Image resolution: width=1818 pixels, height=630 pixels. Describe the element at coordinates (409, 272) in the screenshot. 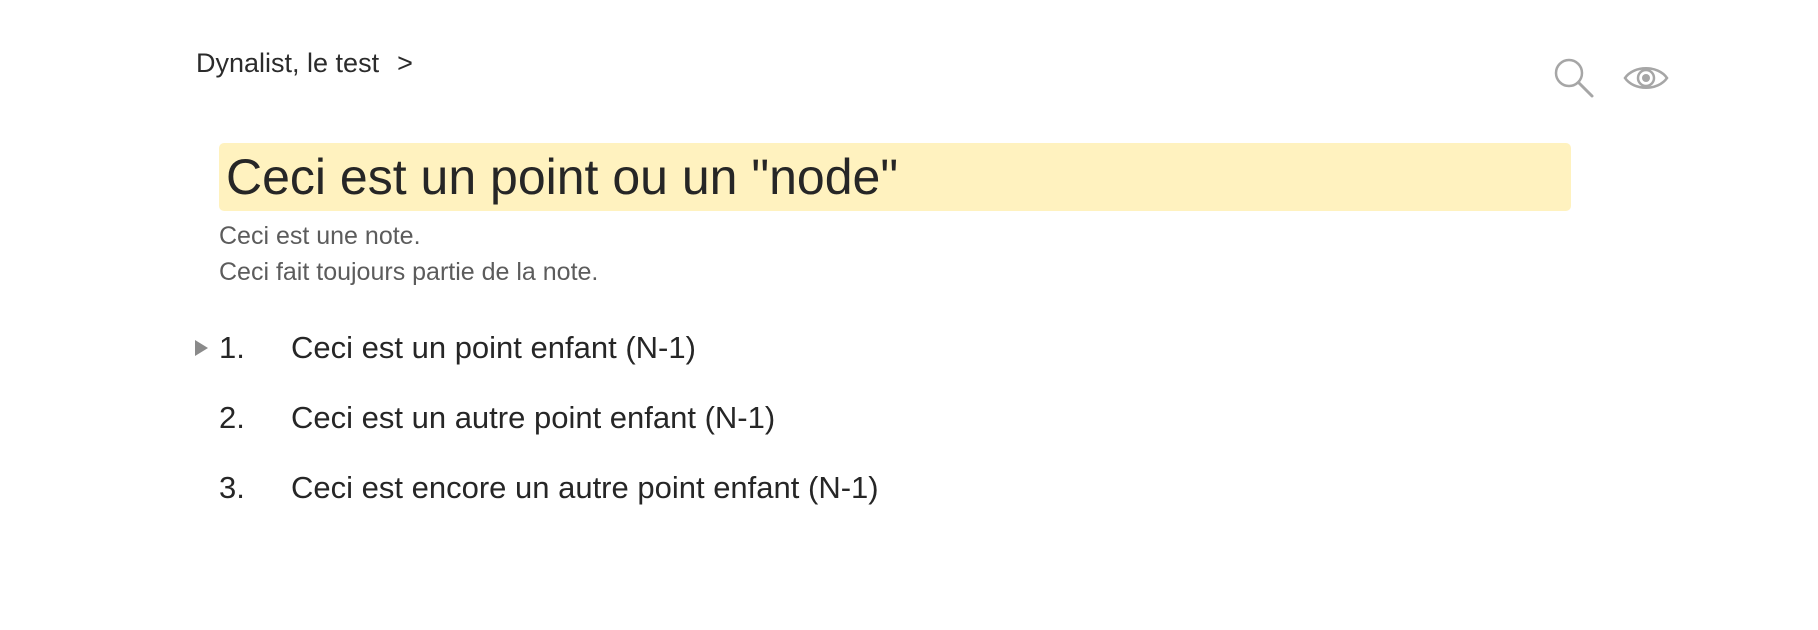

I see `note-line: Ceci fait toujours partie de la note.` at that location.